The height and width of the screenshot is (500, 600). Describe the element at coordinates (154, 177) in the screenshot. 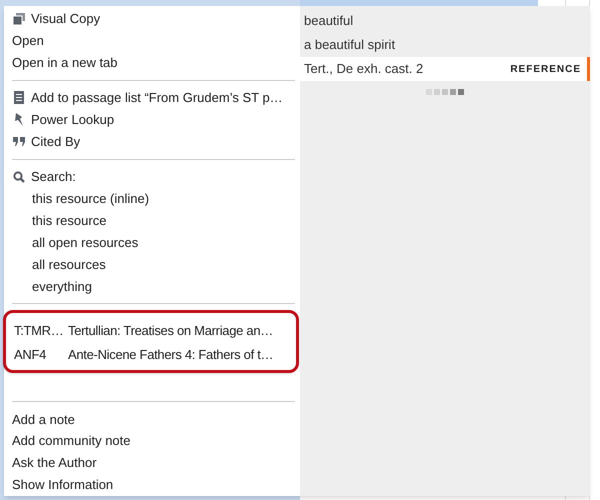

I see `menu-item: Search:` at that location.